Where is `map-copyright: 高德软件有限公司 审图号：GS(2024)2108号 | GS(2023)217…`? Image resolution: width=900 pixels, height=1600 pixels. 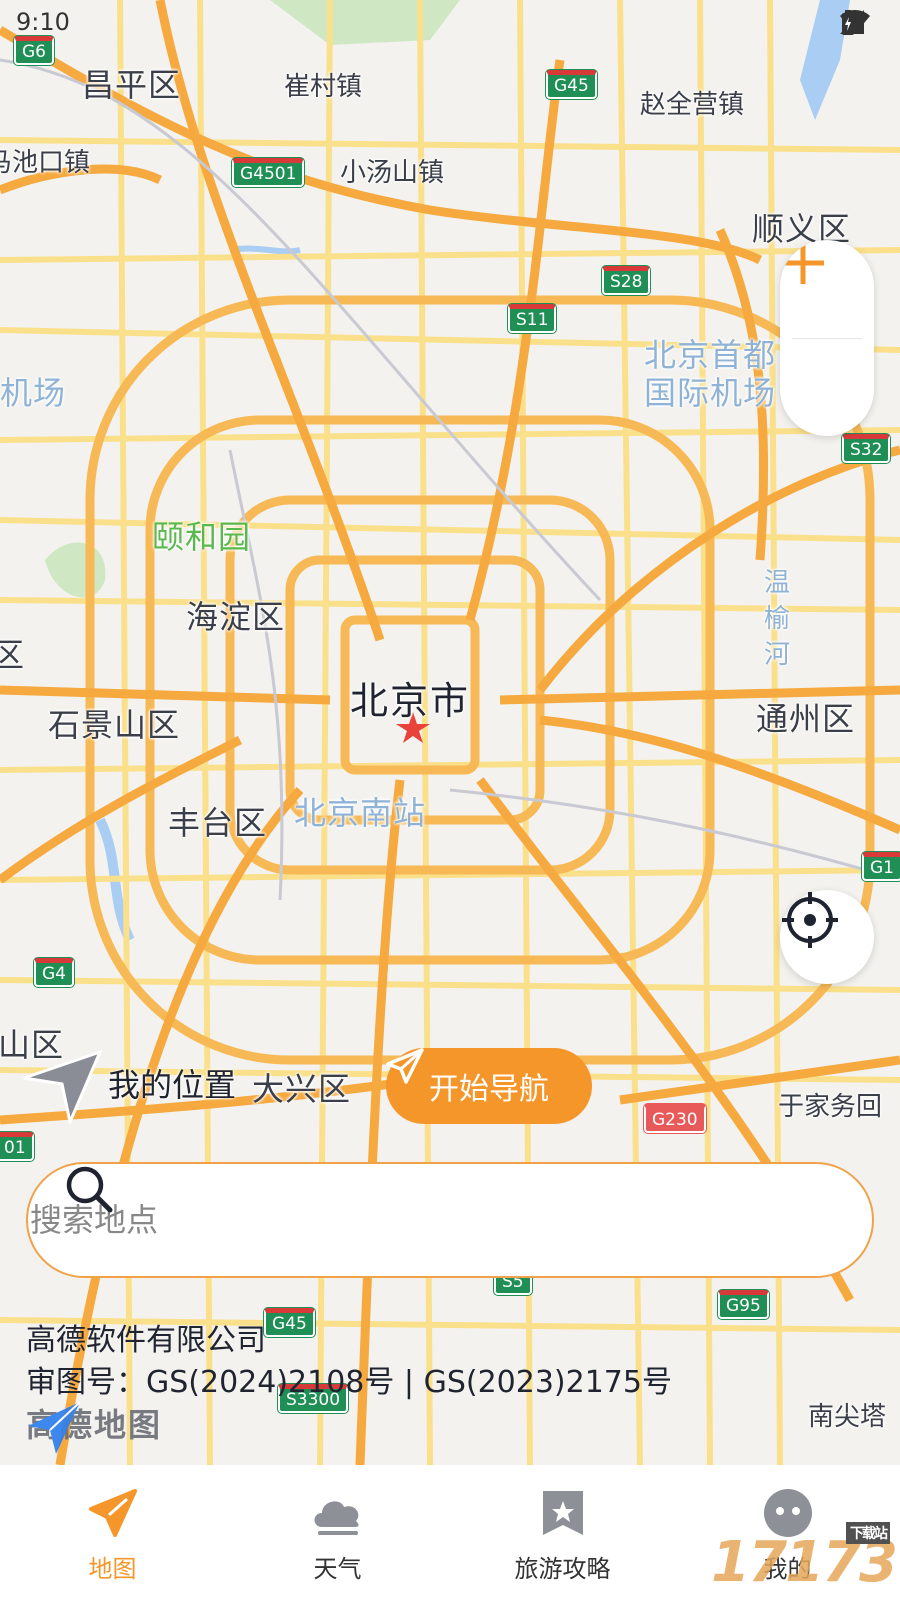
map-copyright: 高德软件有限公司 审图号：GS(2024)2108号 | GS(2023)217… is located at coordinates (349, 1362).